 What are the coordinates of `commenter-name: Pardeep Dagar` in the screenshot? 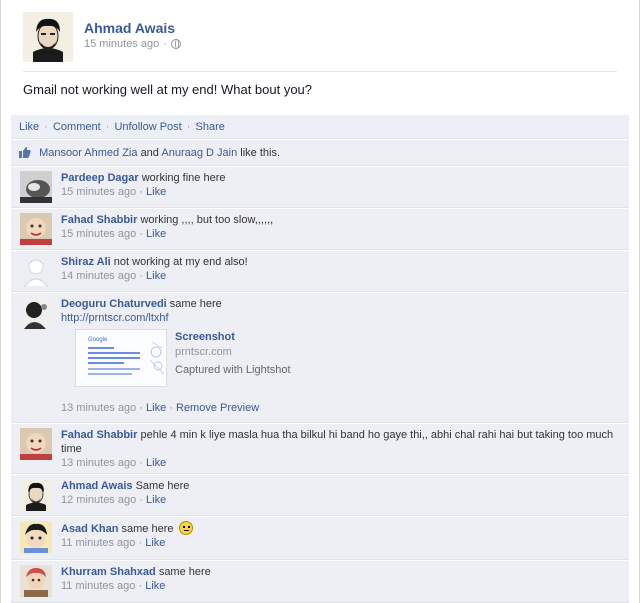 It's located at (100, 178).